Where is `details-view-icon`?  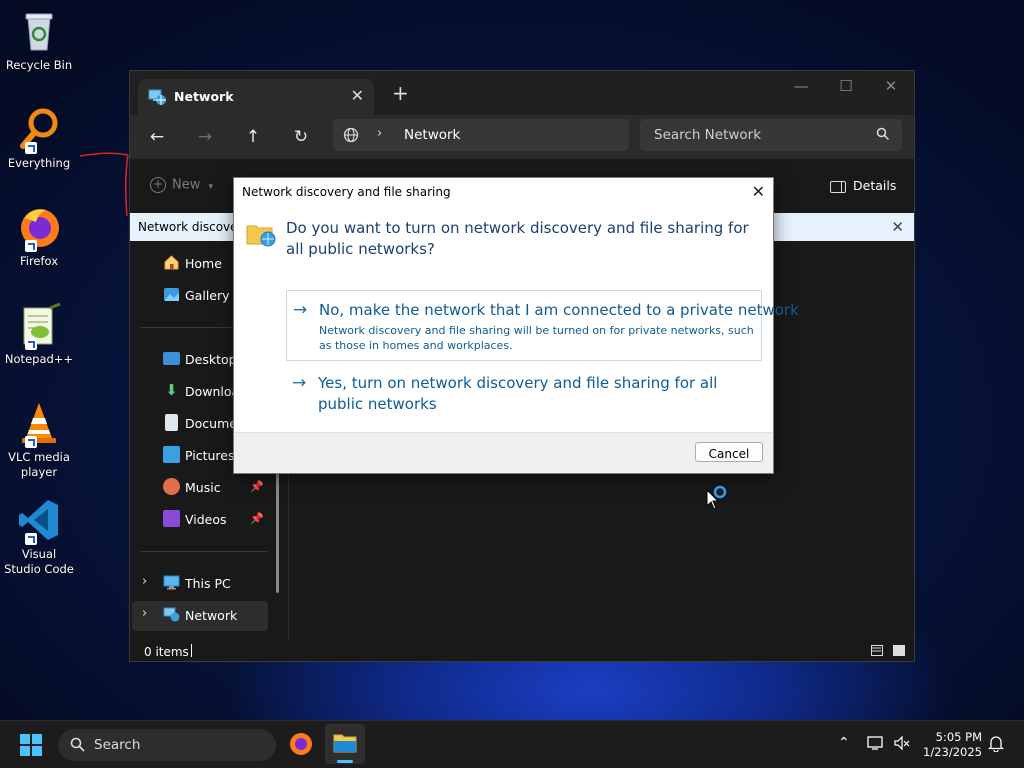 details-view-icon is located at coordinates (877, 650).